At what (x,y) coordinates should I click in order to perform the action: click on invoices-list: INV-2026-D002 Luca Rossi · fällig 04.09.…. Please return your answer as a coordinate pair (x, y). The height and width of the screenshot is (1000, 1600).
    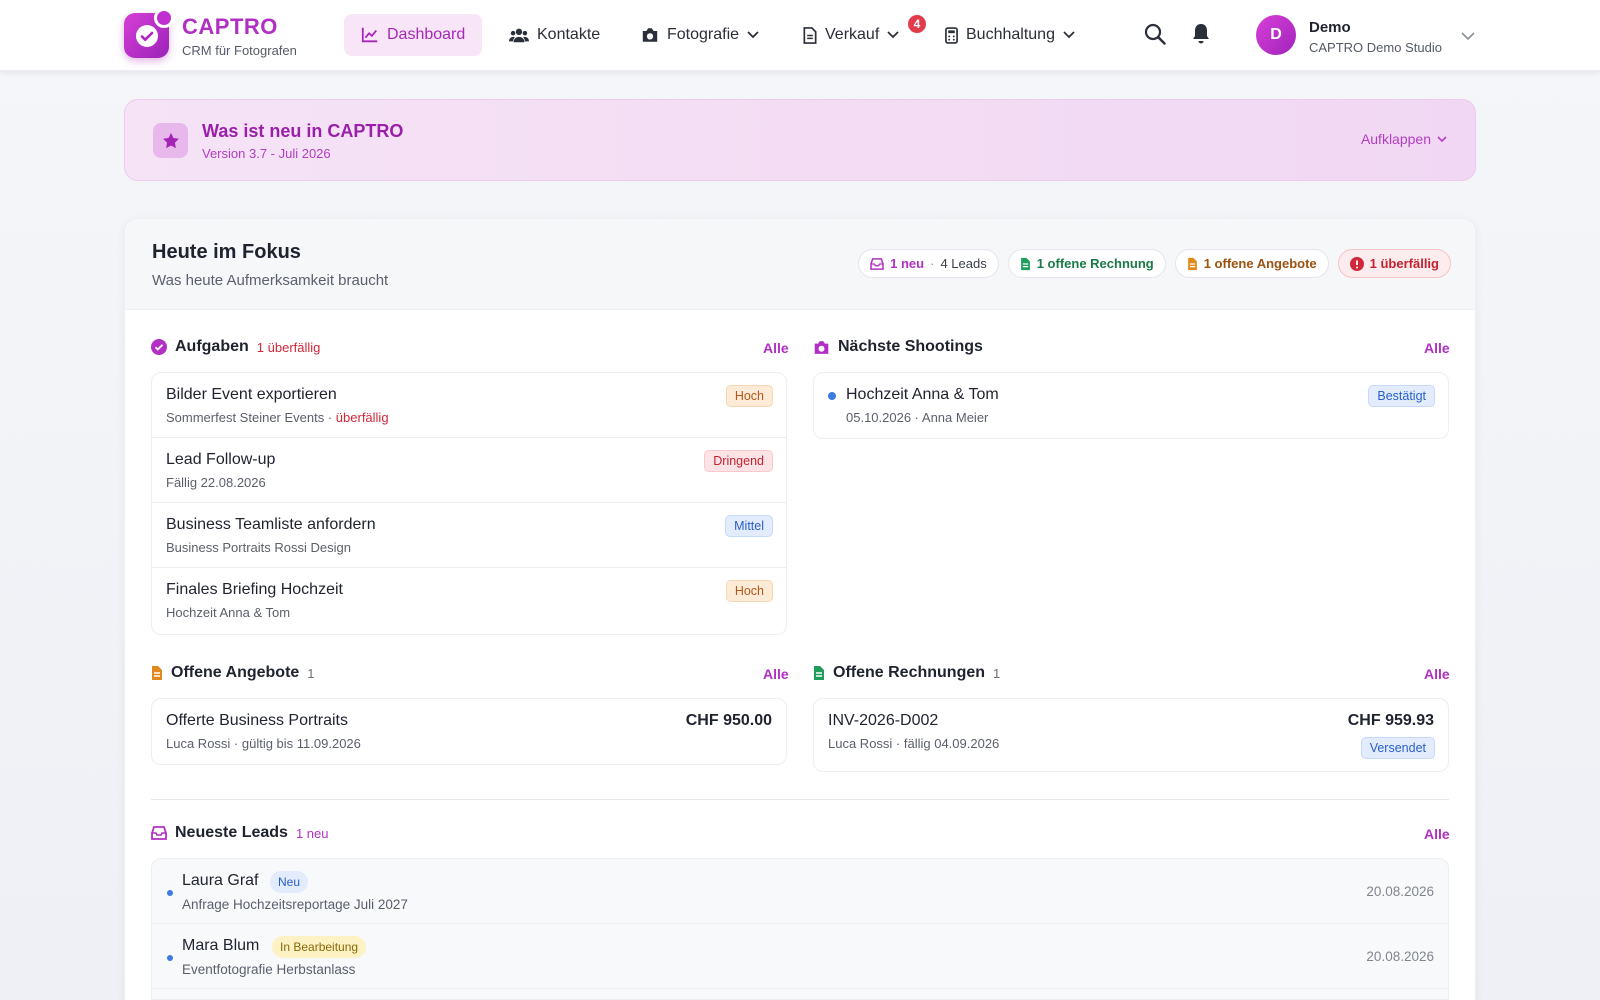
    Looking at the image, I should click on (1131, 735).